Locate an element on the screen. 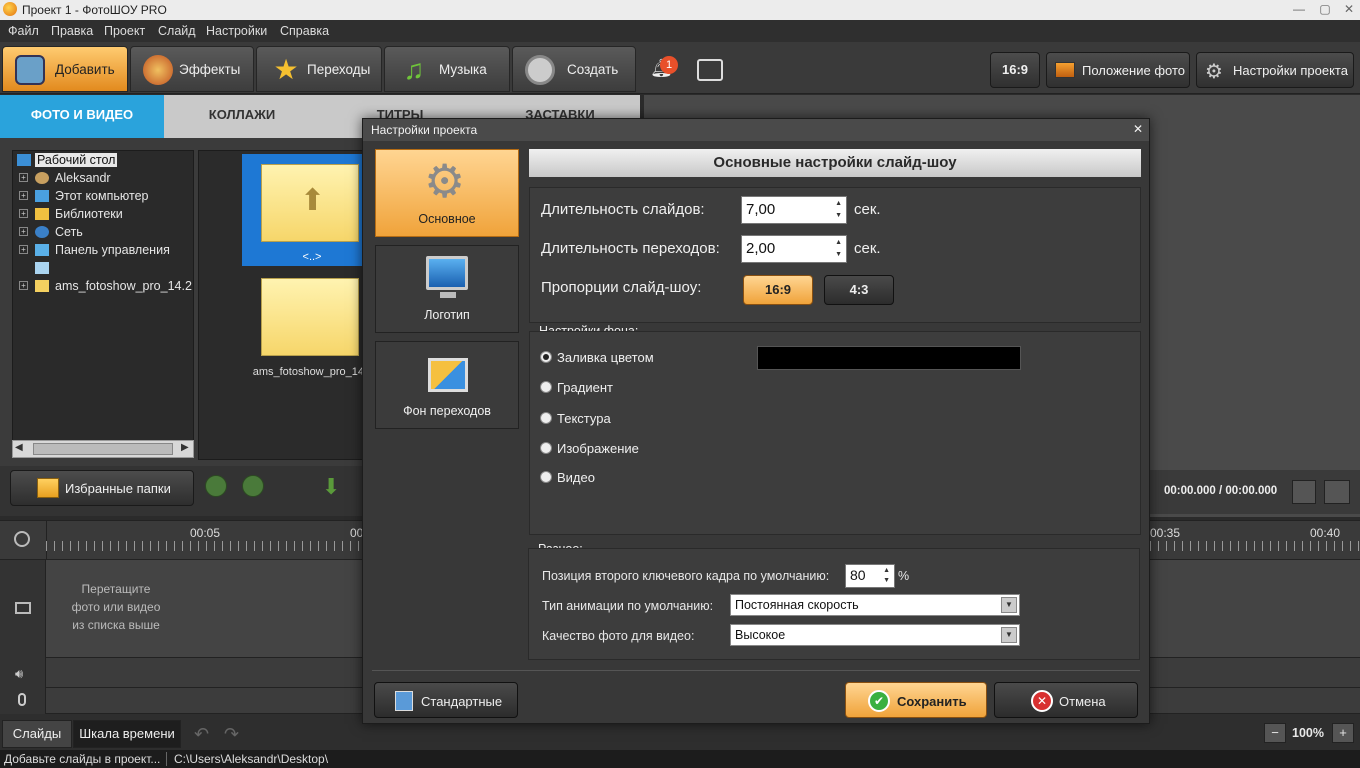  tab-add: Добавить is located at coordinates (65, 69).